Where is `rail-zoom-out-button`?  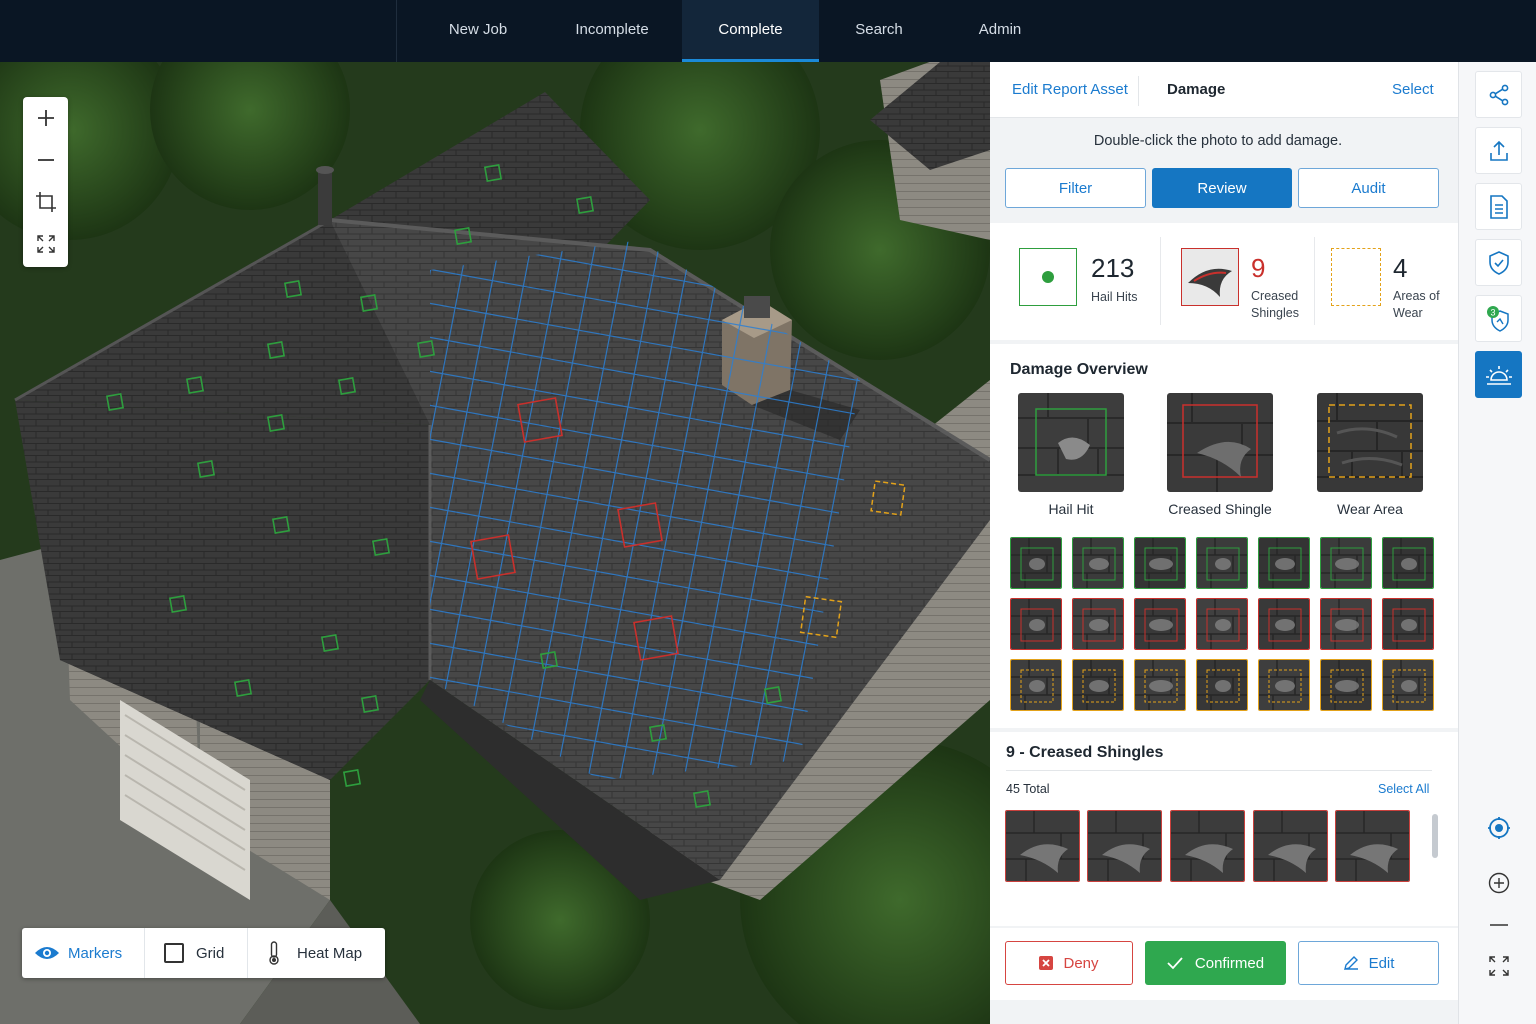
rail-zoom-out-button is located at coordinates (1498, 925).